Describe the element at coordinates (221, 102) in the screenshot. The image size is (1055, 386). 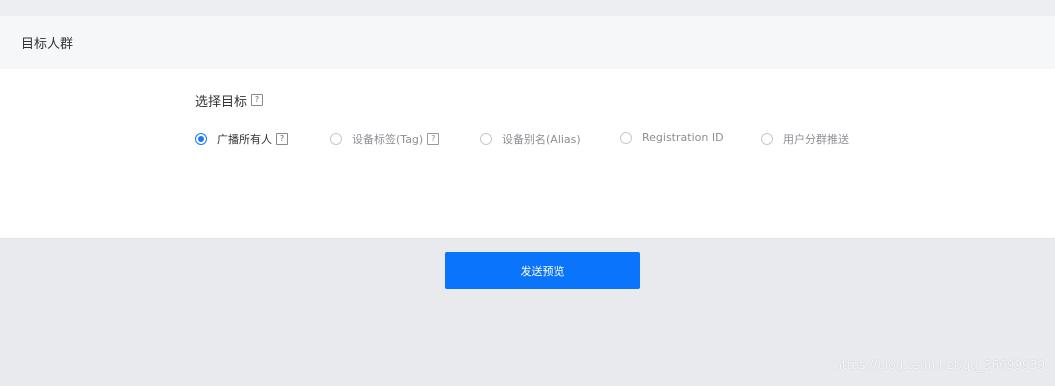
I see `target-label: 选择目标` at that location.